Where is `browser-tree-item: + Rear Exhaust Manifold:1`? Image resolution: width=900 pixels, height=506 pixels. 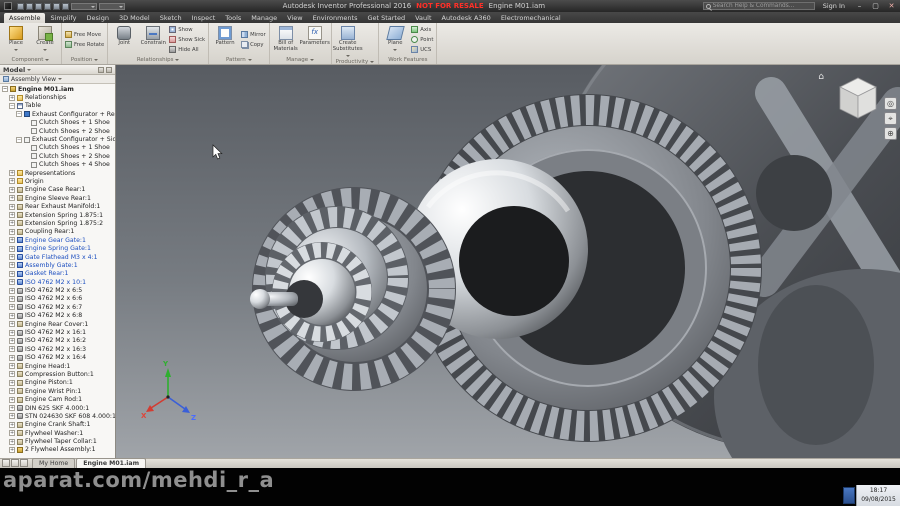
browser-tree-item: + Rear Exhaust Manifold:1 is located at coordinates (57, 206).